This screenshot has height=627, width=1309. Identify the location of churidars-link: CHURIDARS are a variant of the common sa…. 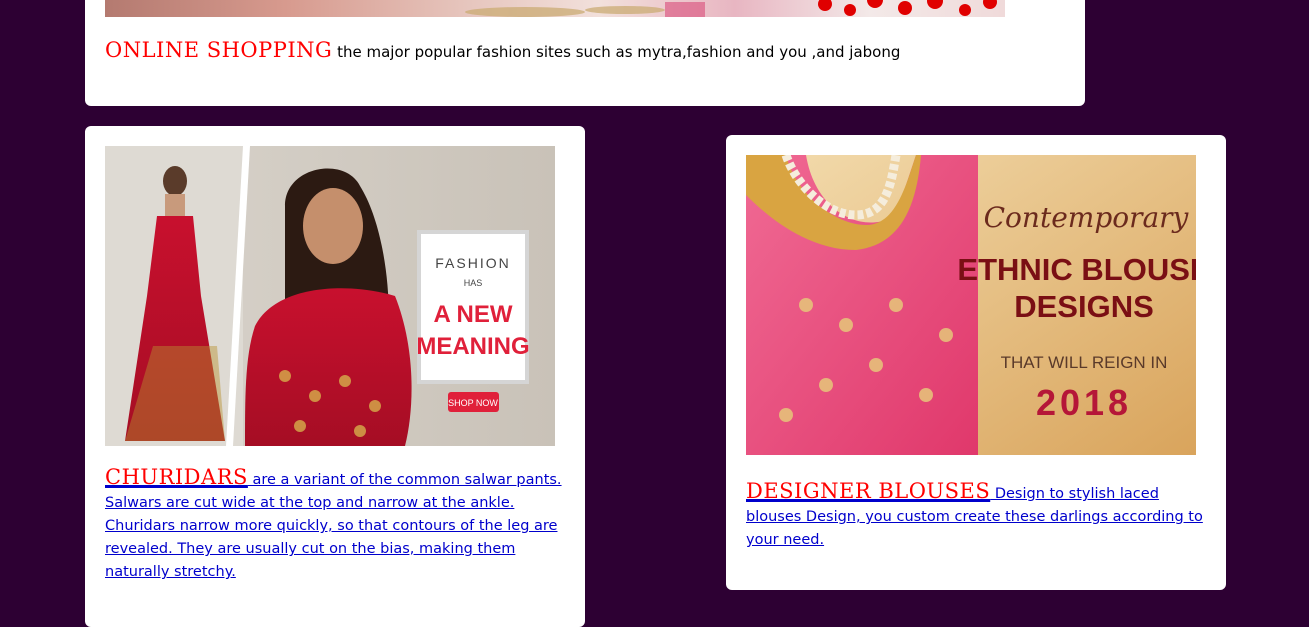
(335, 525).